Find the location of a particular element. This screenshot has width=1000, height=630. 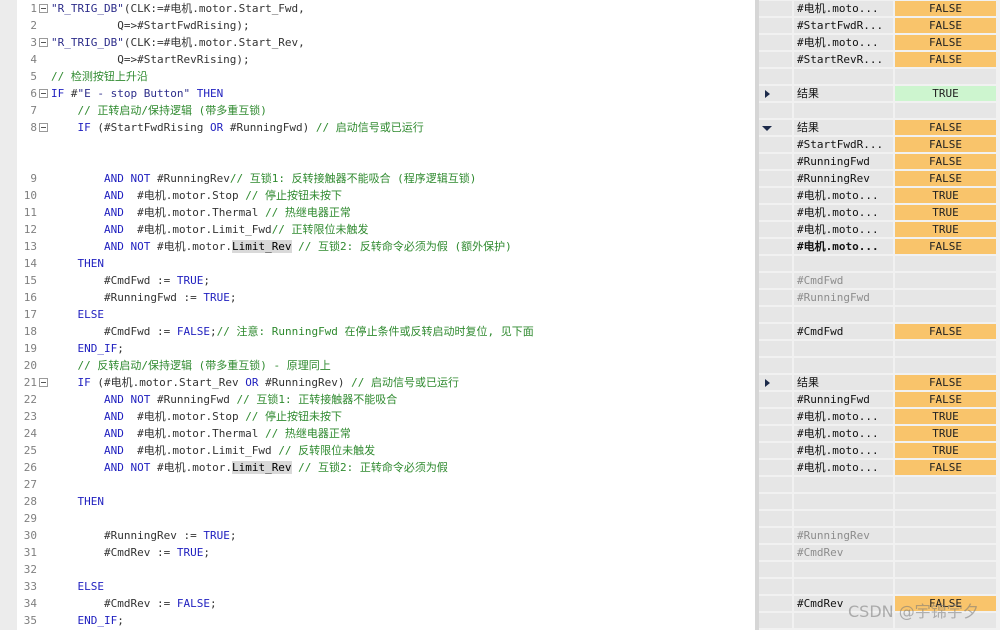

code-line: 22 AND NOT #RunningFwd // 互锁1: 正转接触器不能吸合 is located at coordinates (386, 399).